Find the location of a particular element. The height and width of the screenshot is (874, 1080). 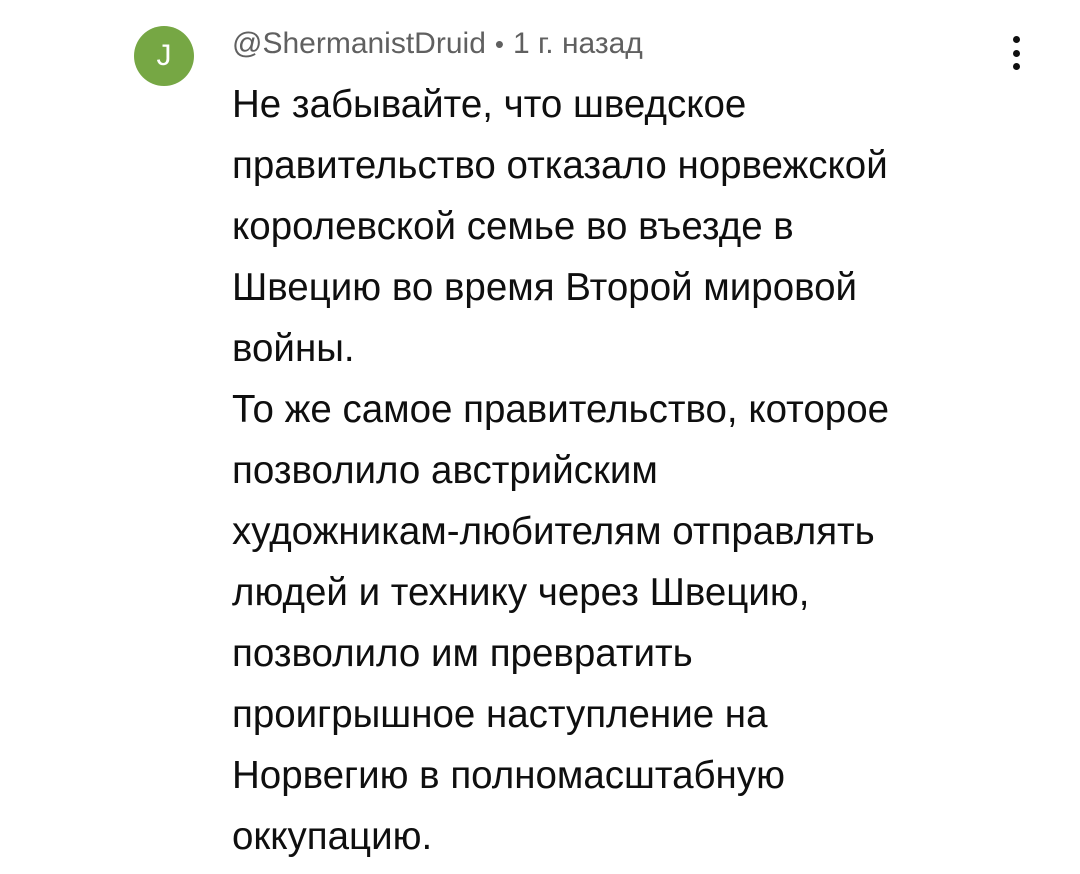

comment-line: оккупацию. is located at coordinates (332, 836).